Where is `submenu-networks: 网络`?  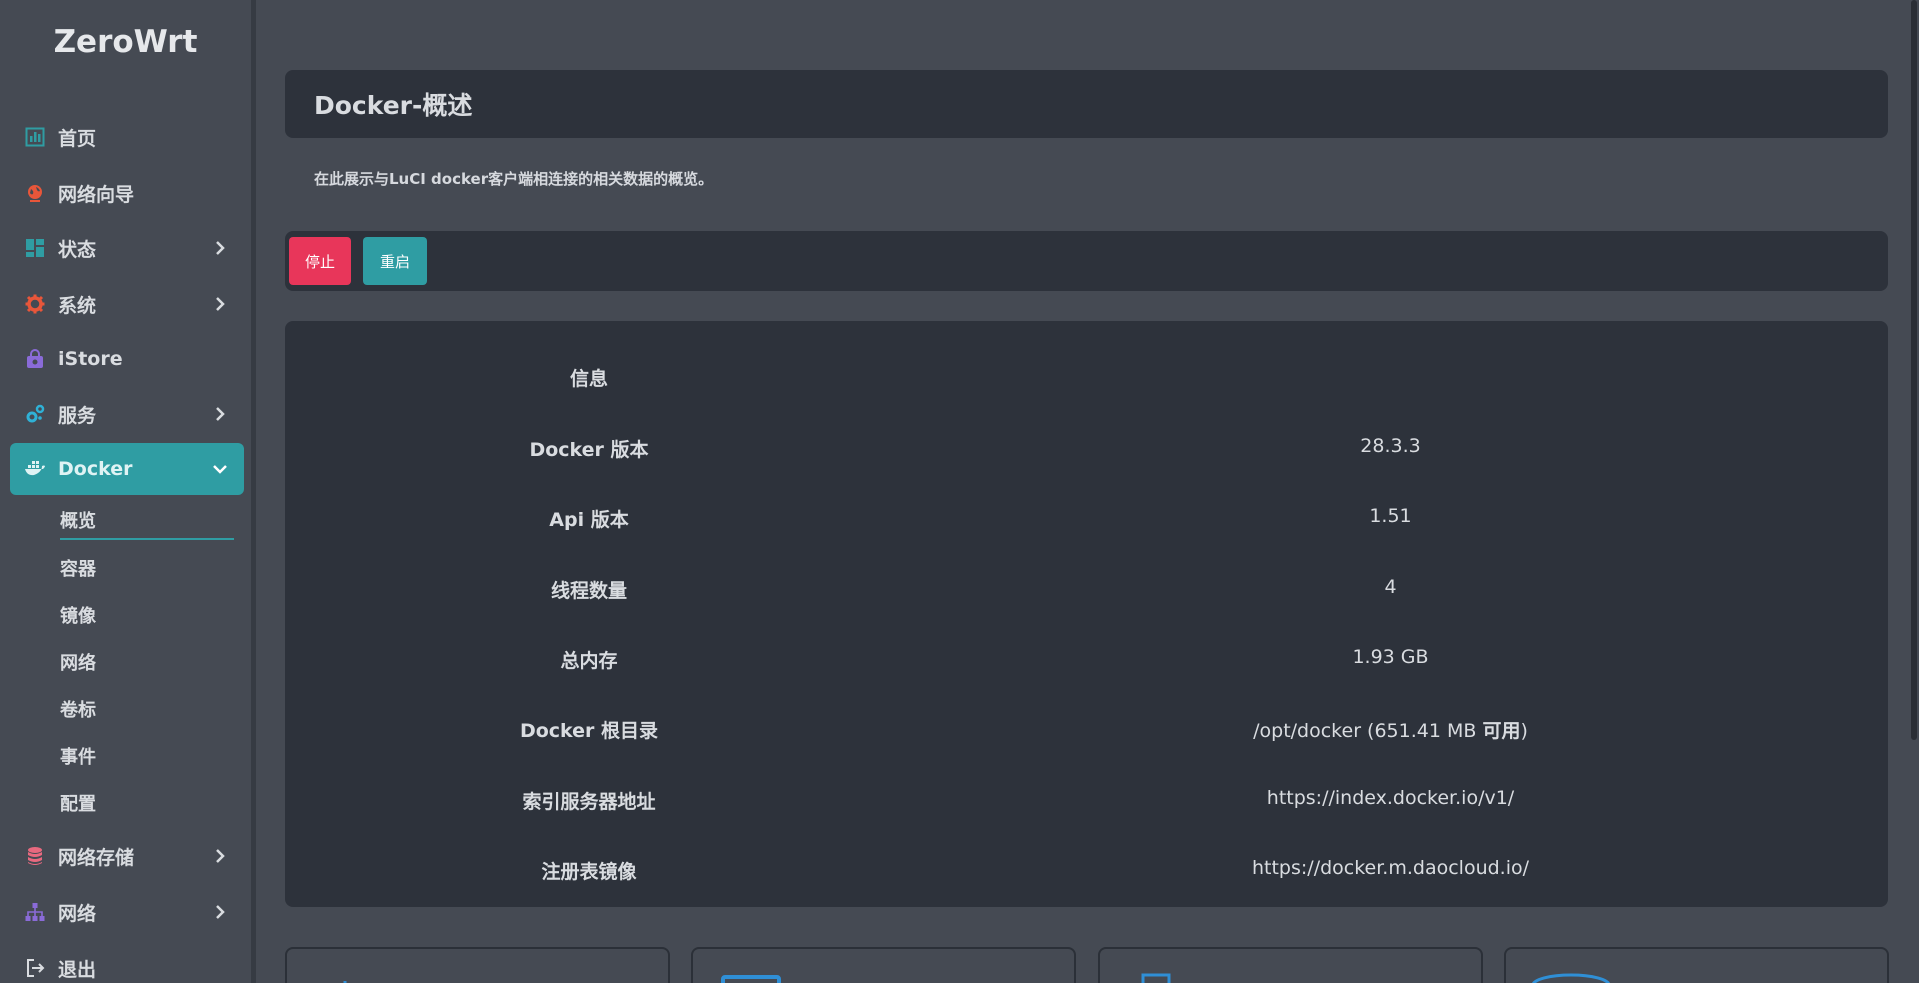
submenu-networks: 网络 is located at coordinates (147, 662).